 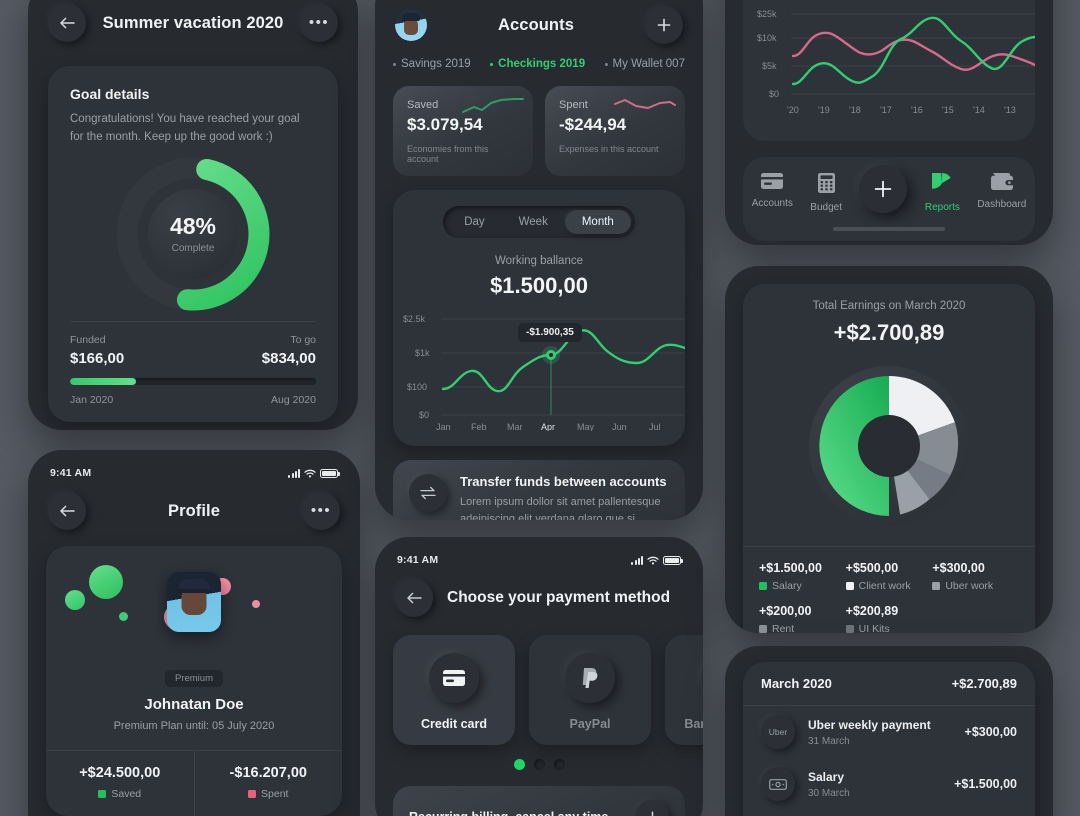 What do you see at coordinates (942, 181) in the screenshot?
I see `pie-chart-icon` at bounding box center [942, 181].